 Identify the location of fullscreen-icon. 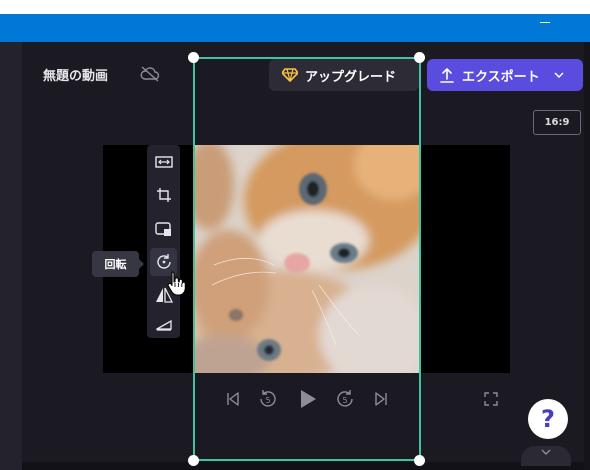
(491, 399).